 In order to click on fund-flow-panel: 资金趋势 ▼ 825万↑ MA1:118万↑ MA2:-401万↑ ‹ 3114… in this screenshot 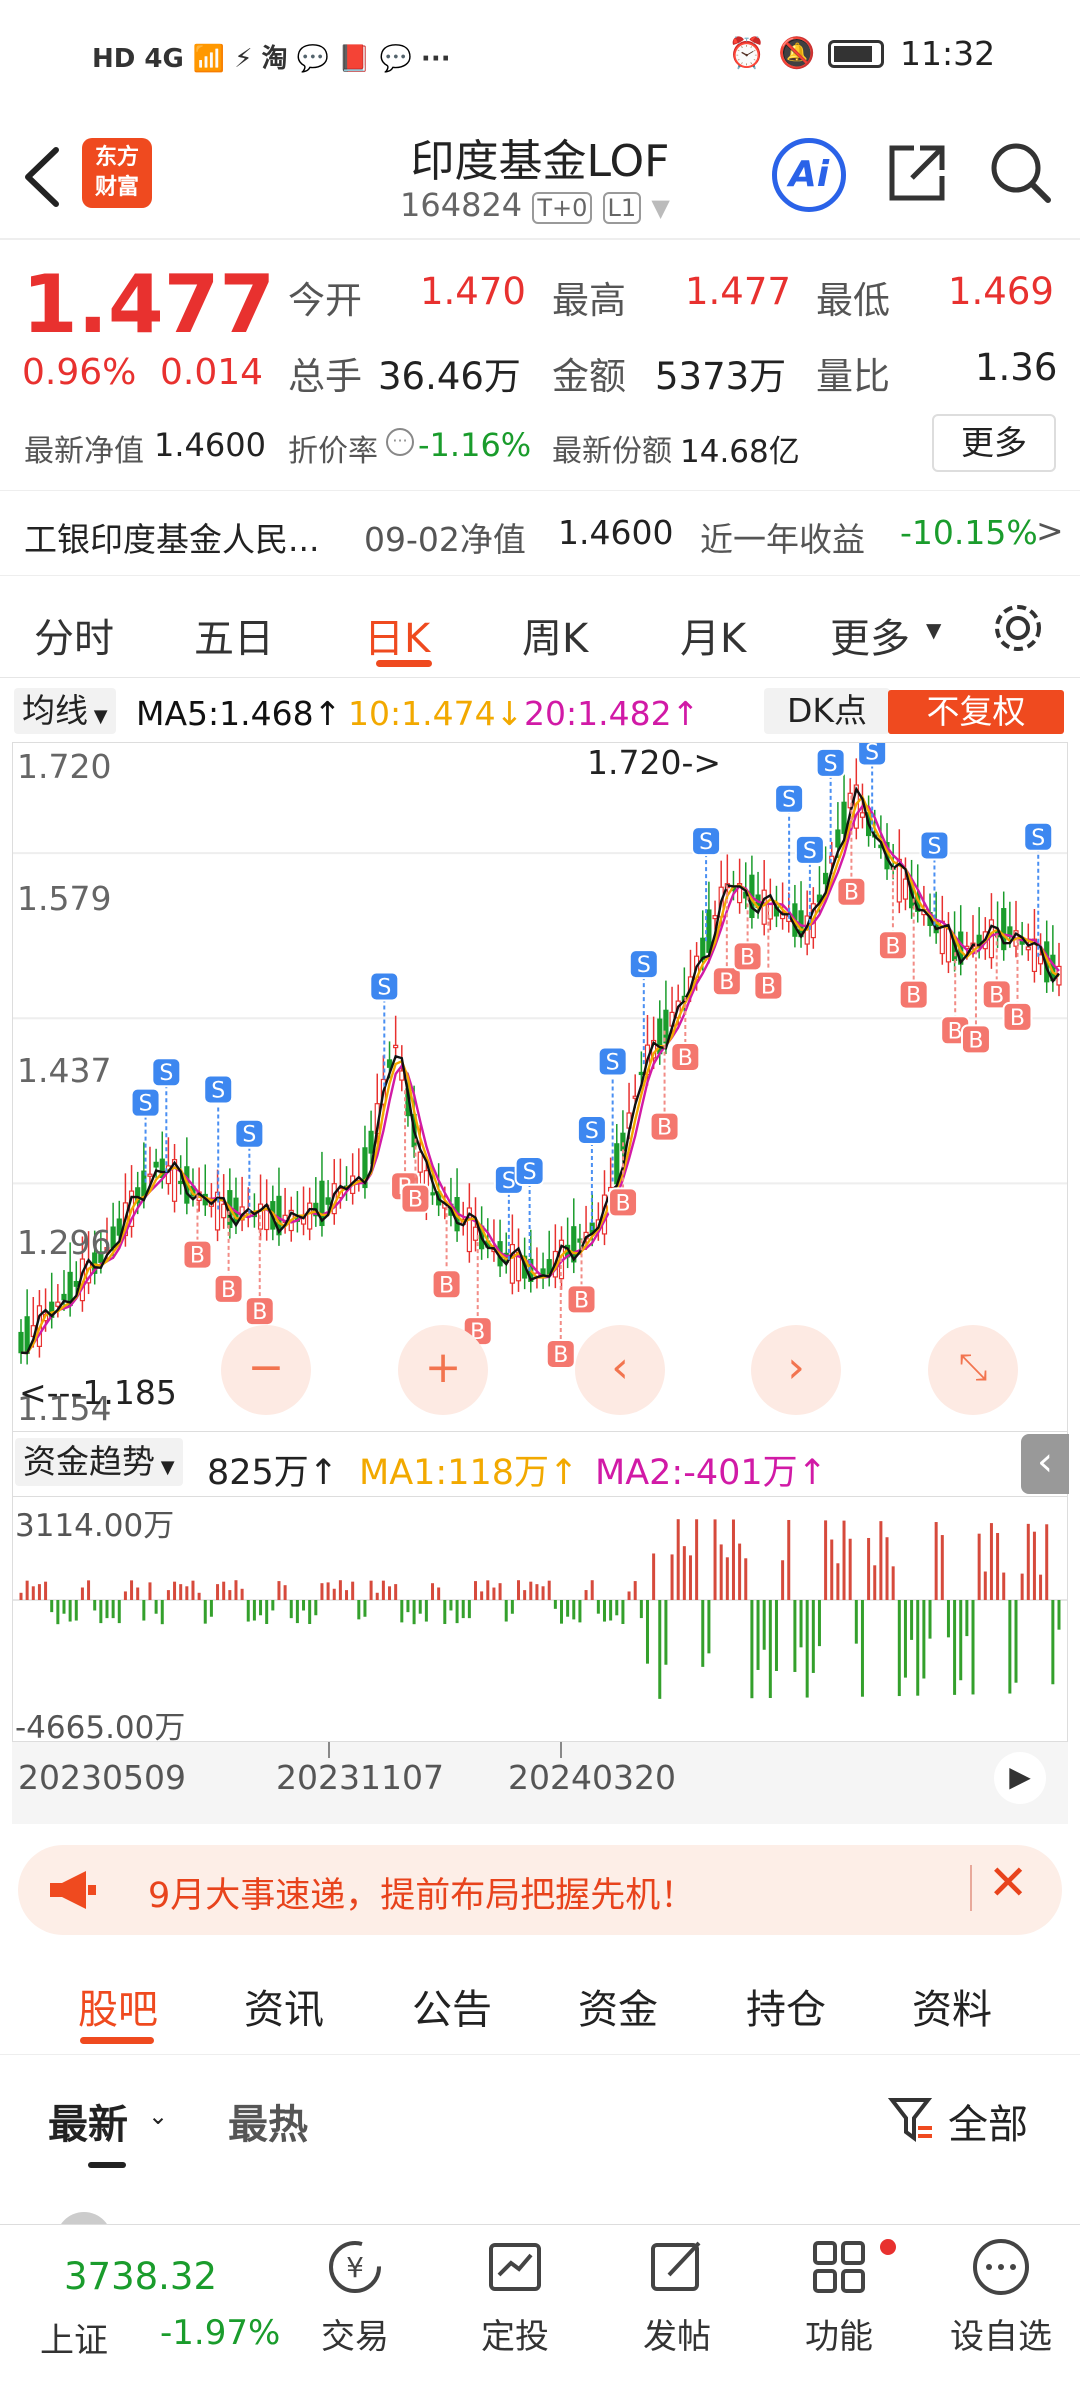, I will do `click(540, 1589)`.